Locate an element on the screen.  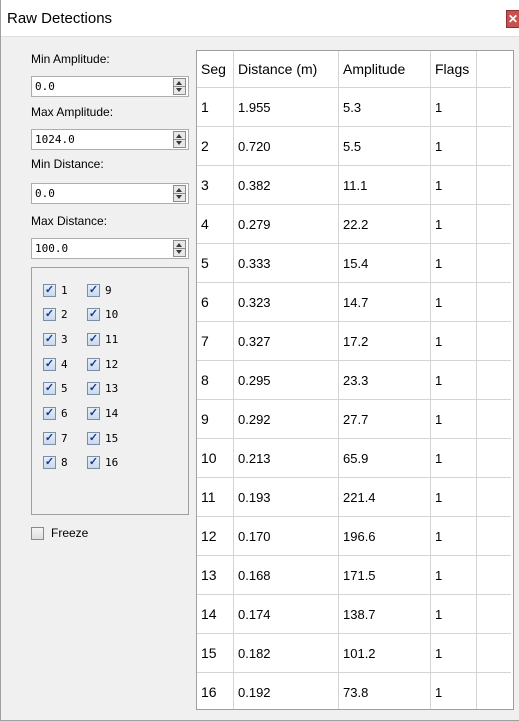
cell-seg: 12 is located at coordinates (215, 536).